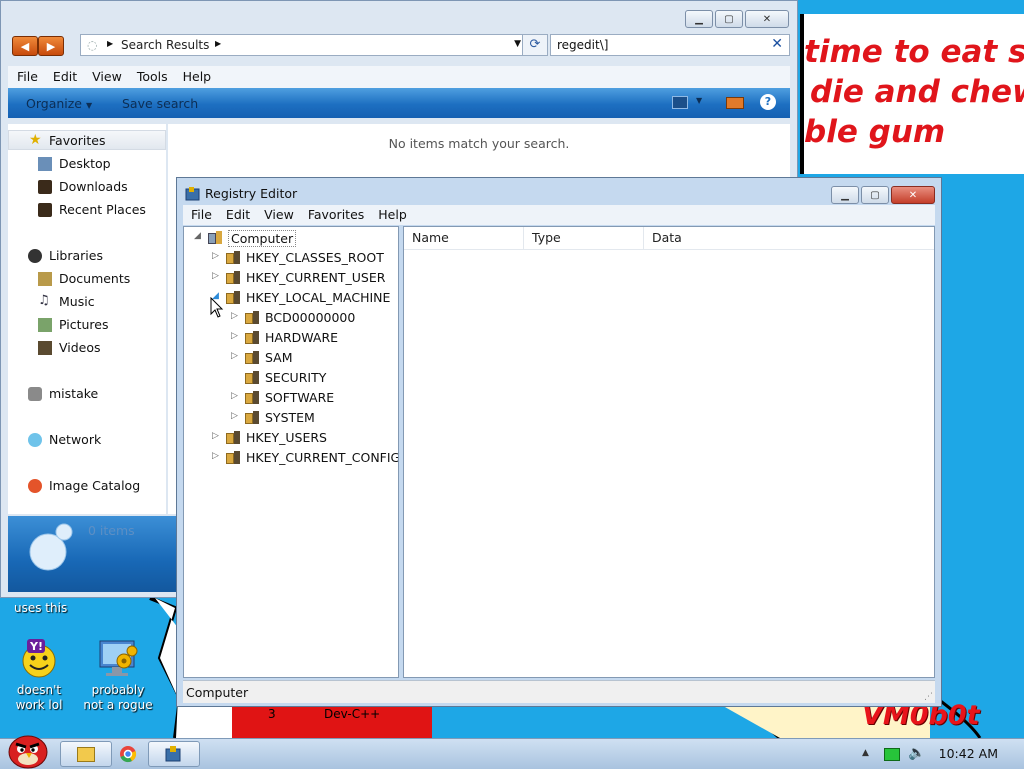  I want to click on nav-homegroup: mistake, so click(87, 394).